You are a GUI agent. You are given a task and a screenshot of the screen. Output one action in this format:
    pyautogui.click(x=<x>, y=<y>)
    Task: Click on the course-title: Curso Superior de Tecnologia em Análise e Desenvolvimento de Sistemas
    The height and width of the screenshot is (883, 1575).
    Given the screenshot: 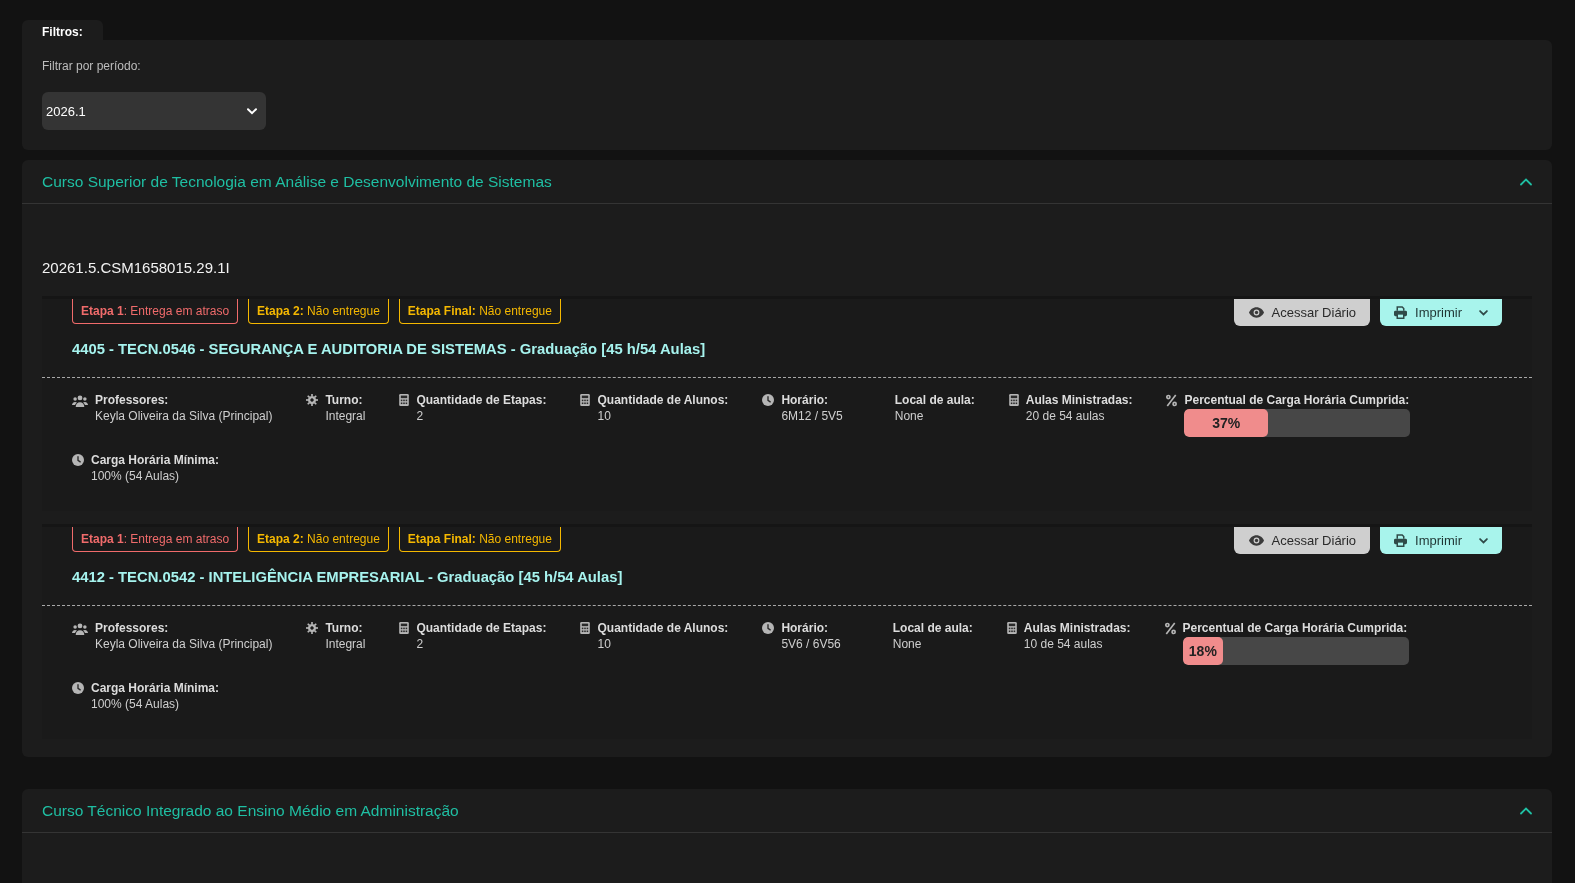 What is the action you would take?
    pyautogui.click(x=297, y=181)
    